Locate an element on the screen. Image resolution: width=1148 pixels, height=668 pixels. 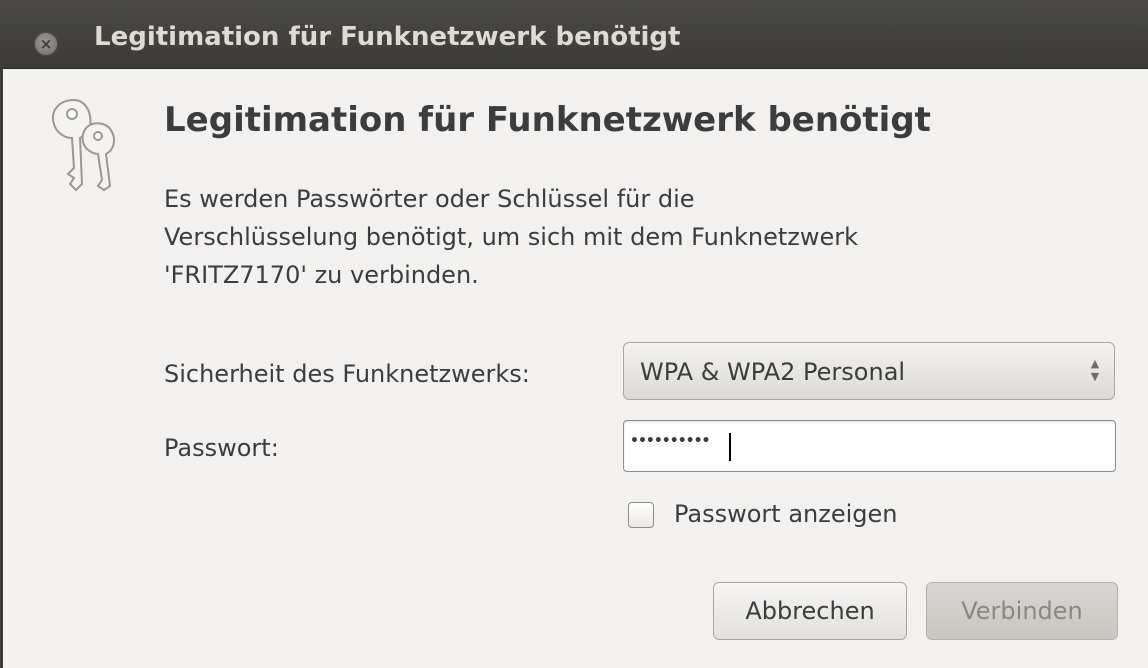
show-password-checkbox is located at coordinates (641, 515).